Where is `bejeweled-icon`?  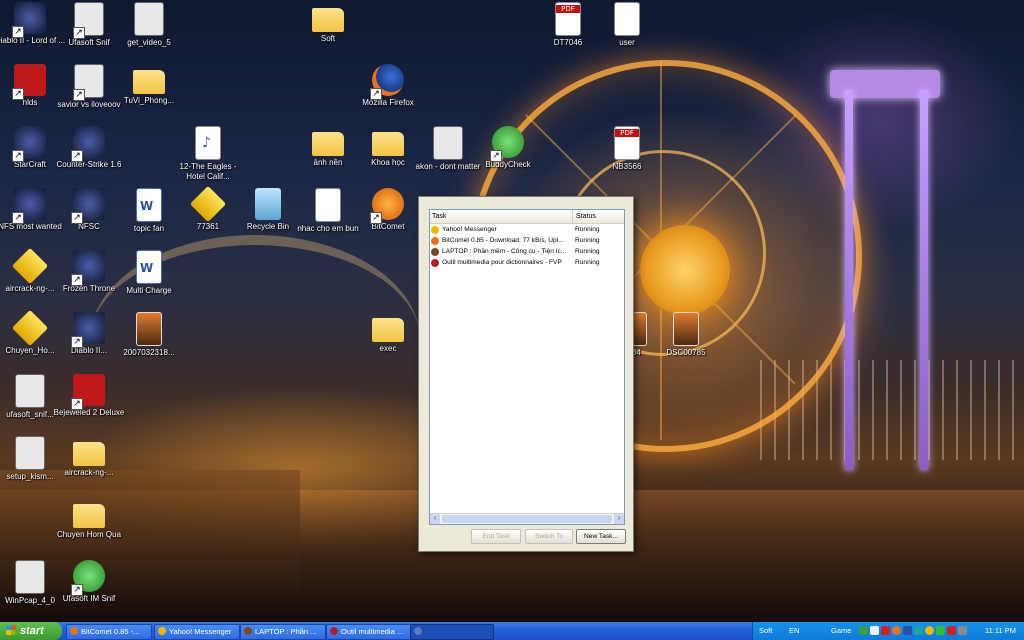 bejeweled-icon is located at coordinates (88, 392).